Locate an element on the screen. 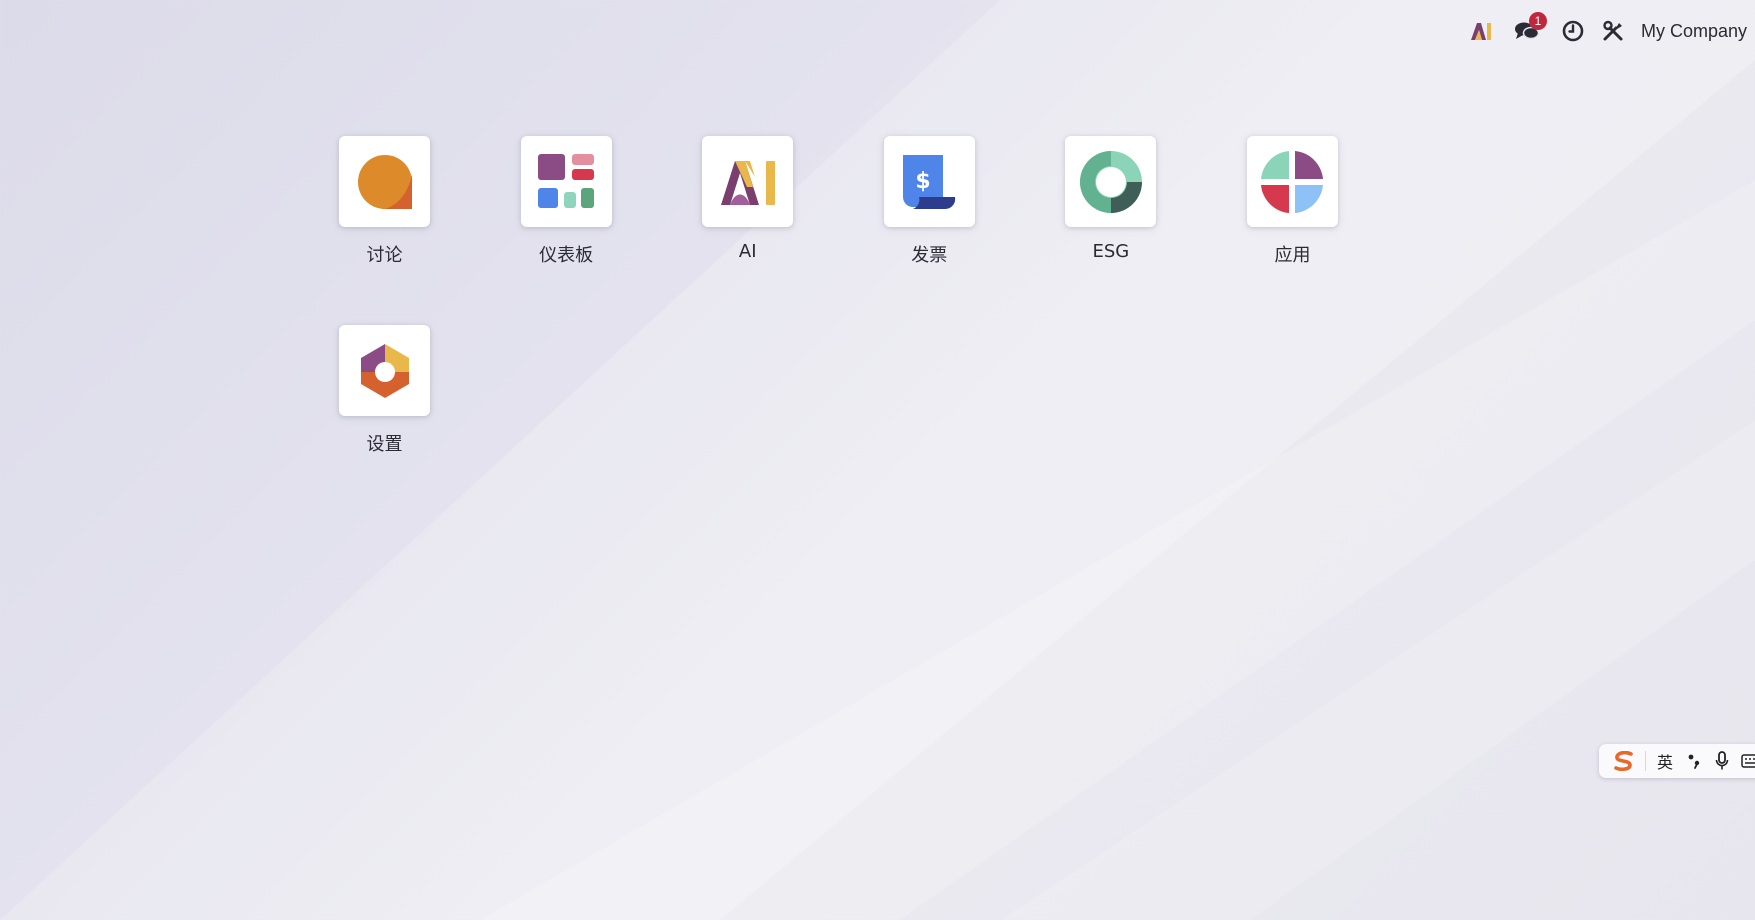 The width and height of the screenshot is (1755, 920). ime-toolbar: 英 is located at coordinates (1677, 761).